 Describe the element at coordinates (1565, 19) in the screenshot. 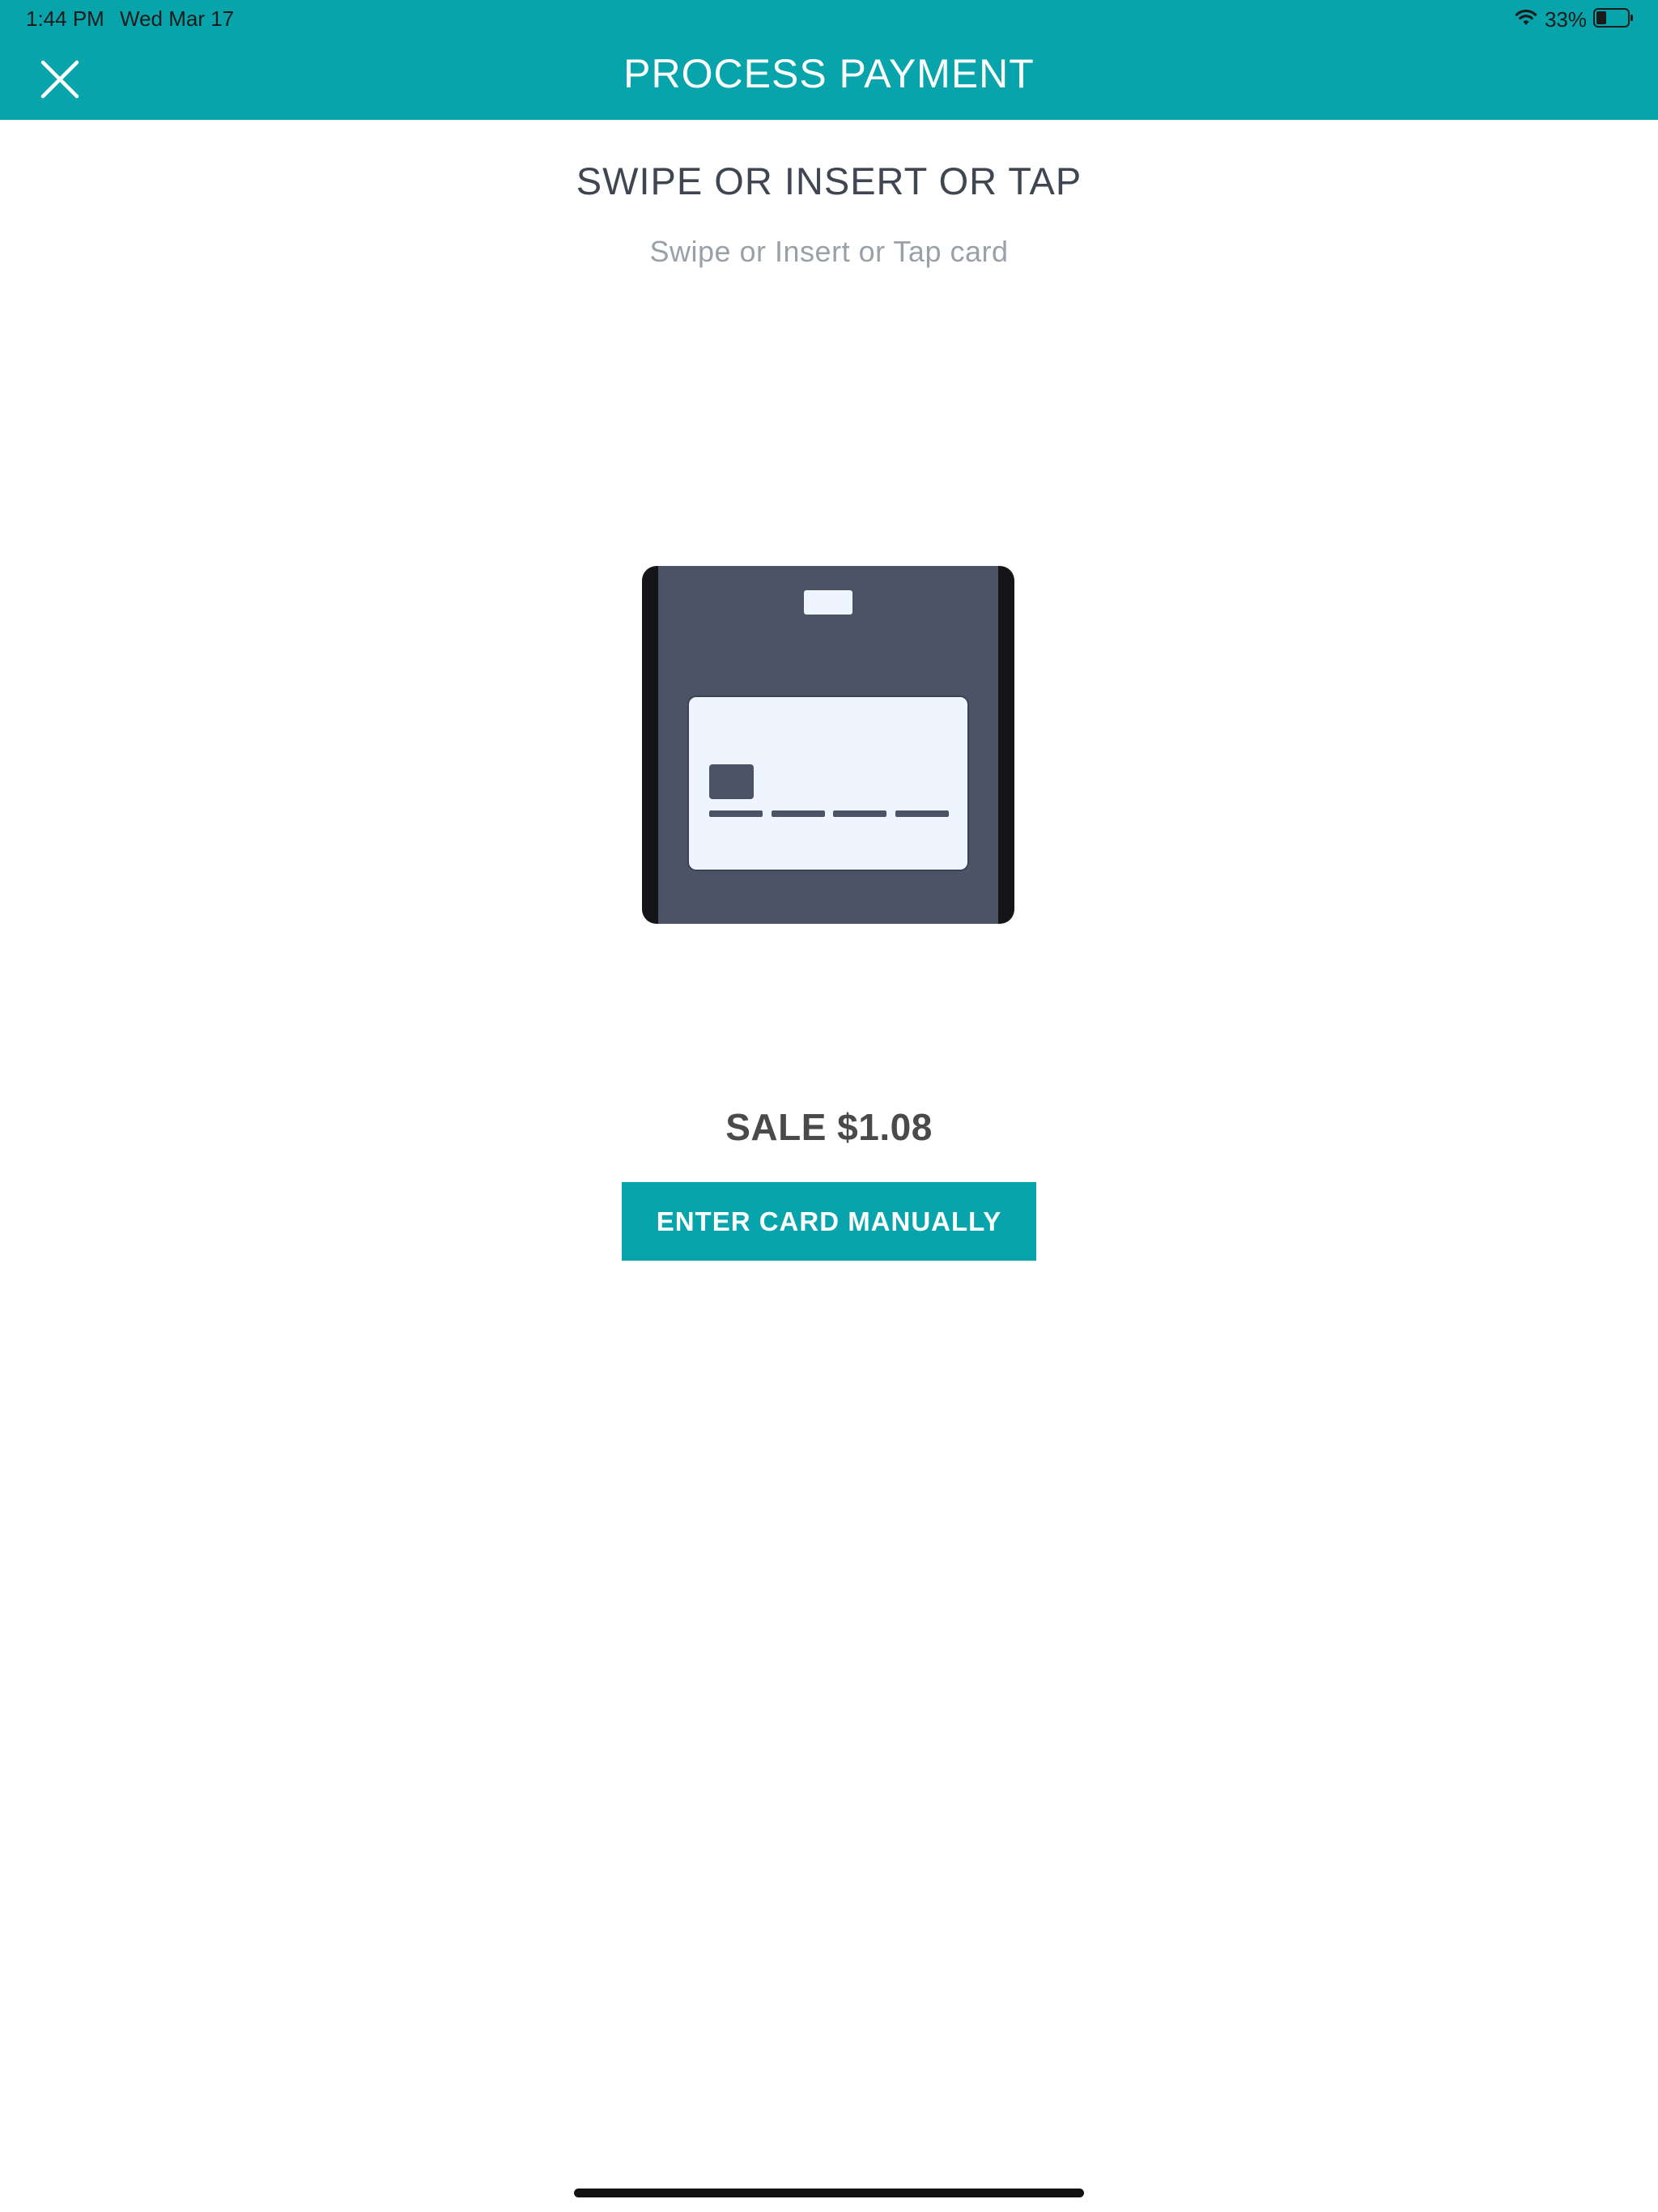

I see `battery-percent: 33%` at that location.